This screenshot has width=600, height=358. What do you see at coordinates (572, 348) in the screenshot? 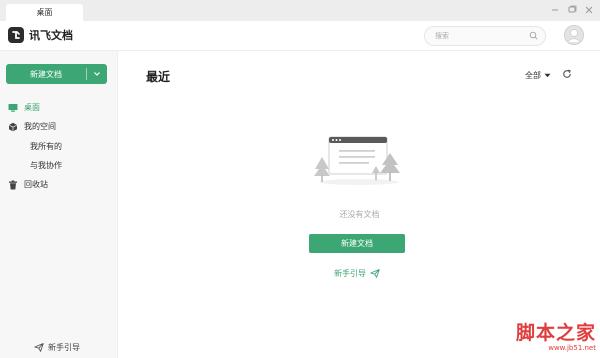
I see `watermark-url: www.jb51.net` at bounding box center [572, 348].